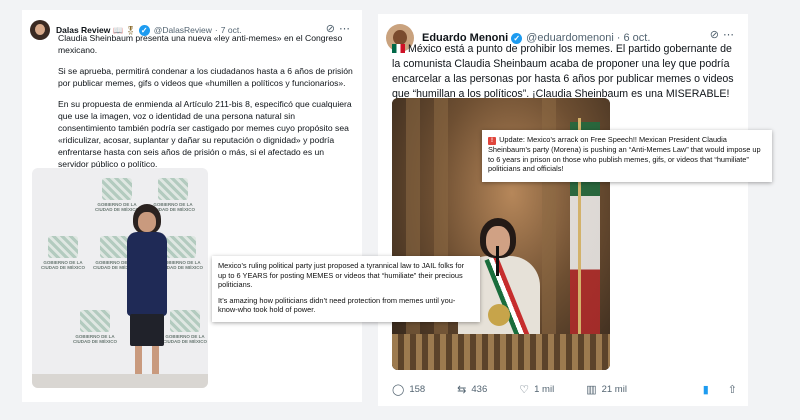 Image resolution: width=800 pixels, height=420 pixels. I want to click on share-button: ⇧, so click(735, 389).